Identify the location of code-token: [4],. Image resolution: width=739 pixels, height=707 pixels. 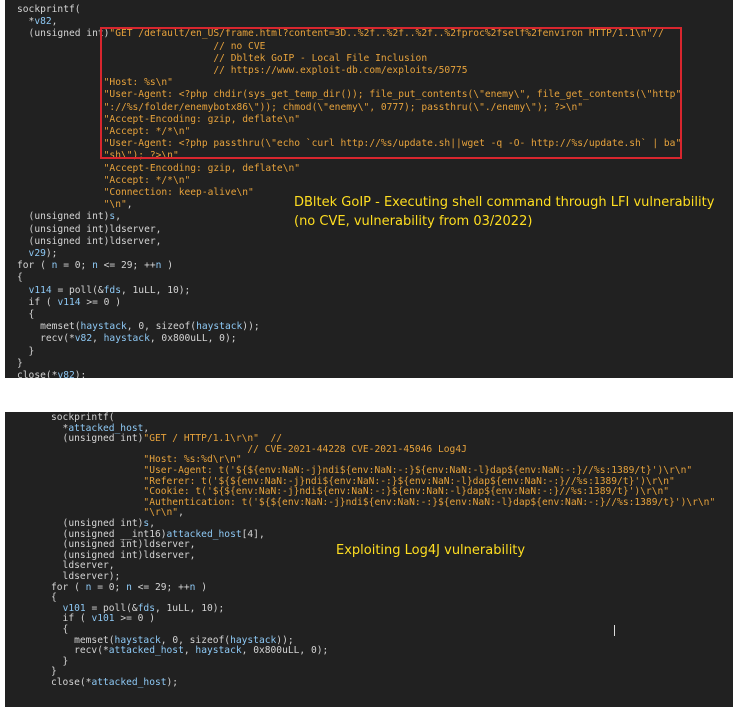
(253, 534).